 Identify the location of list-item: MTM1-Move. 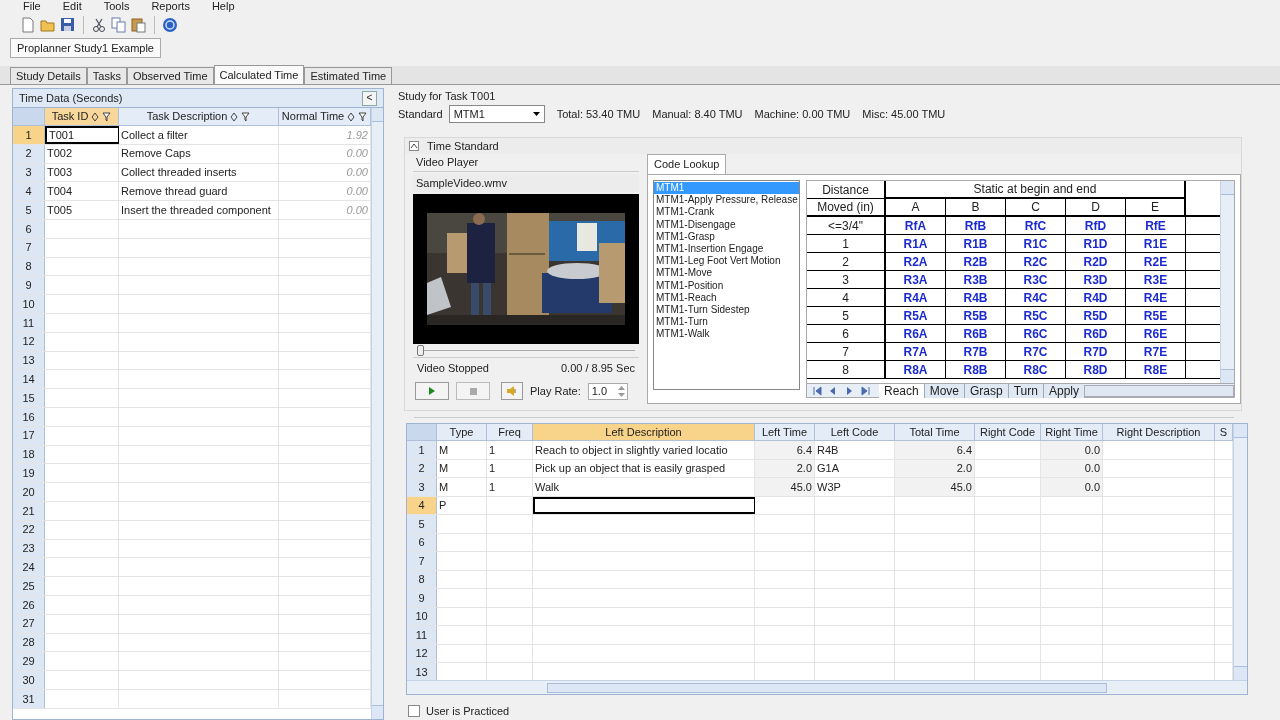
(726, 273).